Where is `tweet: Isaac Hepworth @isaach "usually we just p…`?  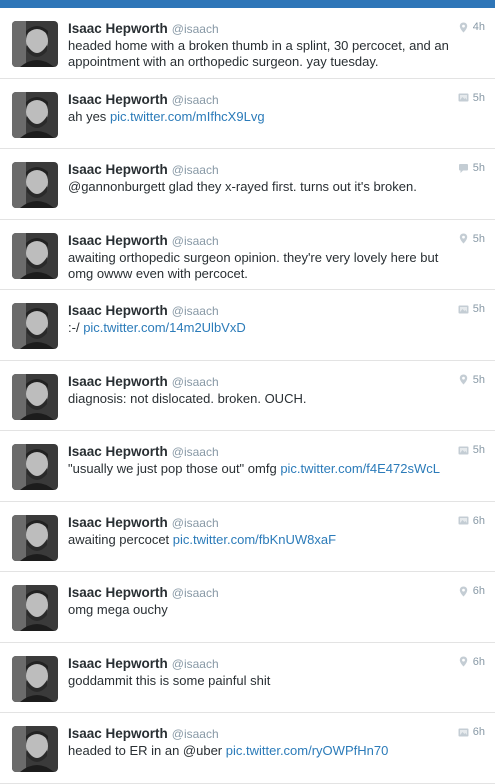 tweet: Isaac Hepworth @isaach "usually we just p… is located at coordinates (247, 466).